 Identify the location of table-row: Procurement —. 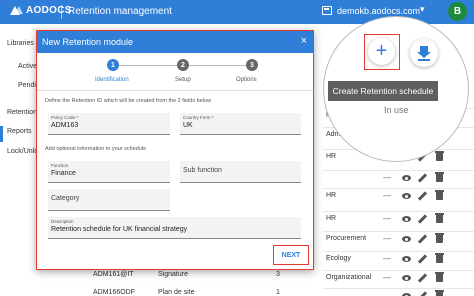
(398, 240).